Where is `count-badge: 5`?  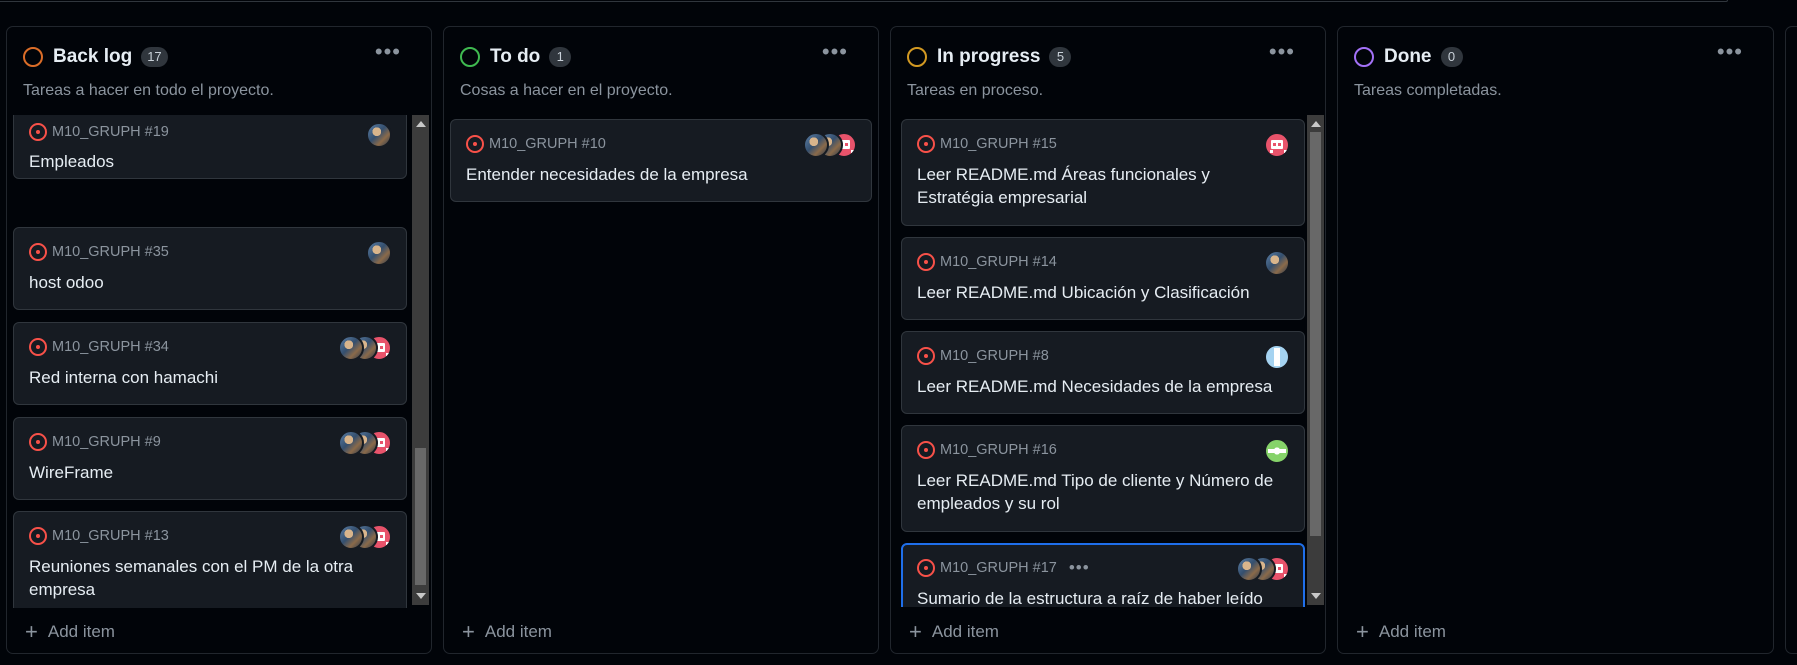
count-badge: 5 is located at coordinates (1060, 57).